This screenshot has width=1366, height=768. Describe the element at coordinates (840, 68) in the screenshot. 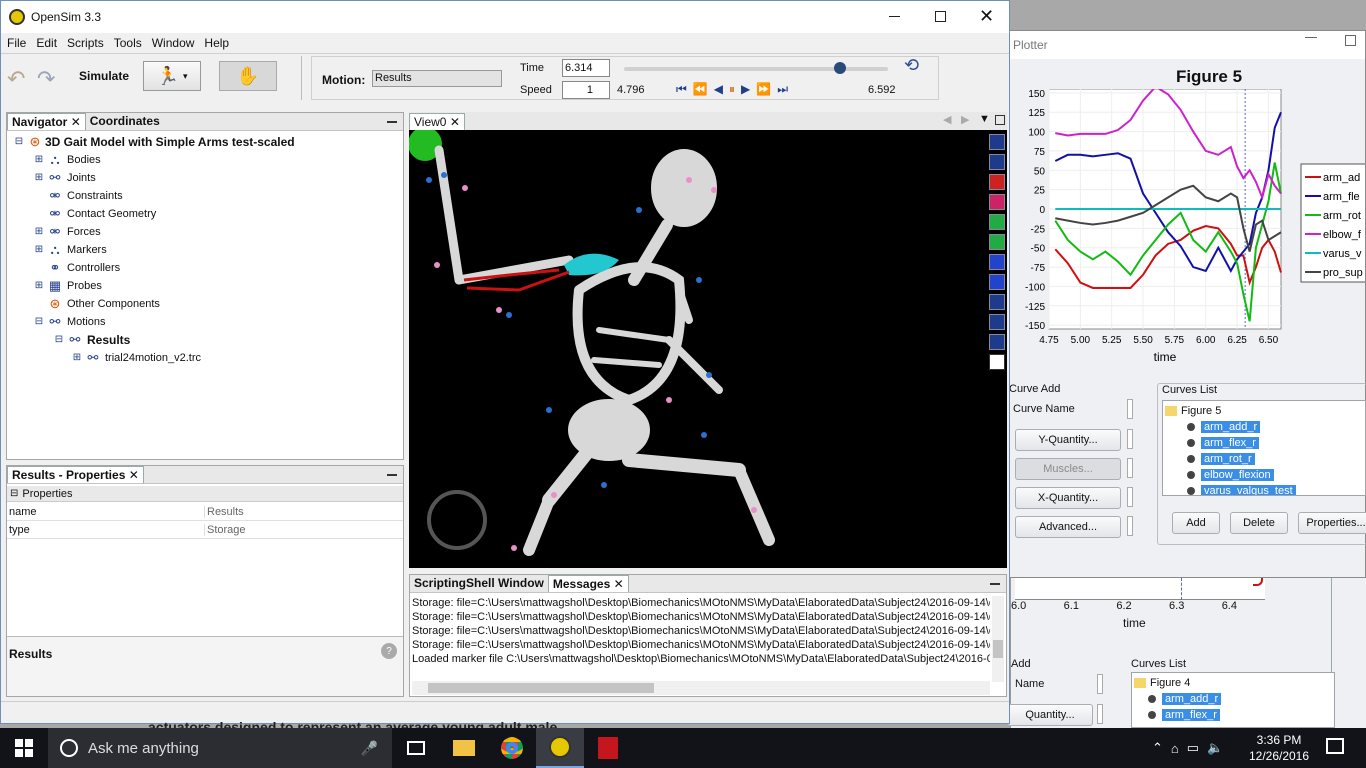

I see `time-slider-knob` at that location.